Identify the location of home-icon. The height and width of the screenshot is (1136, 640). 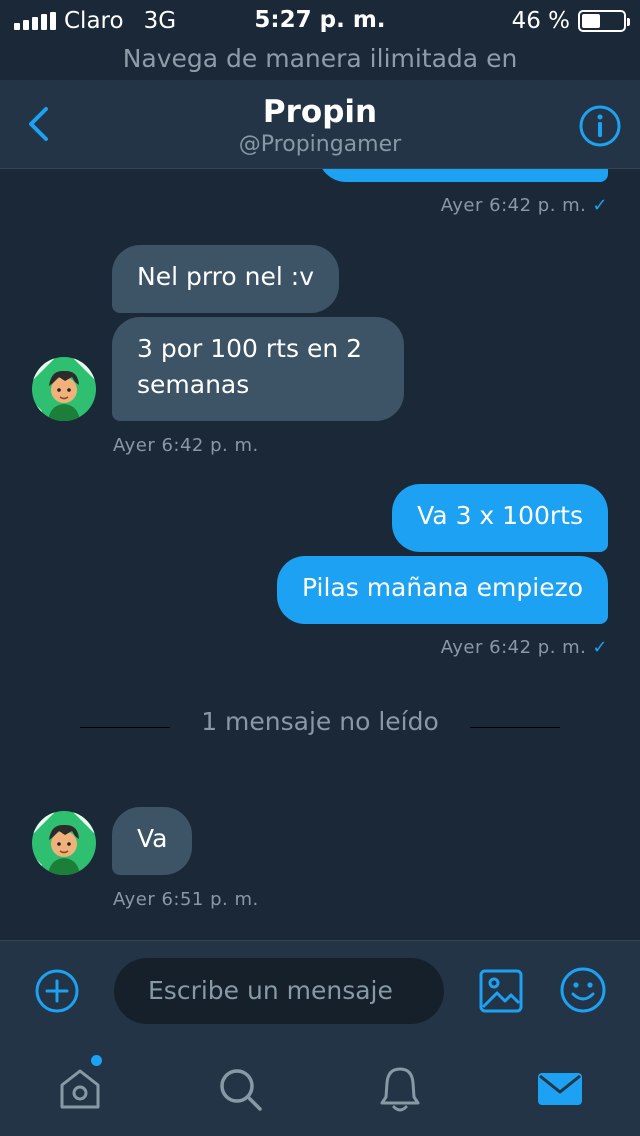
(80, 1089).